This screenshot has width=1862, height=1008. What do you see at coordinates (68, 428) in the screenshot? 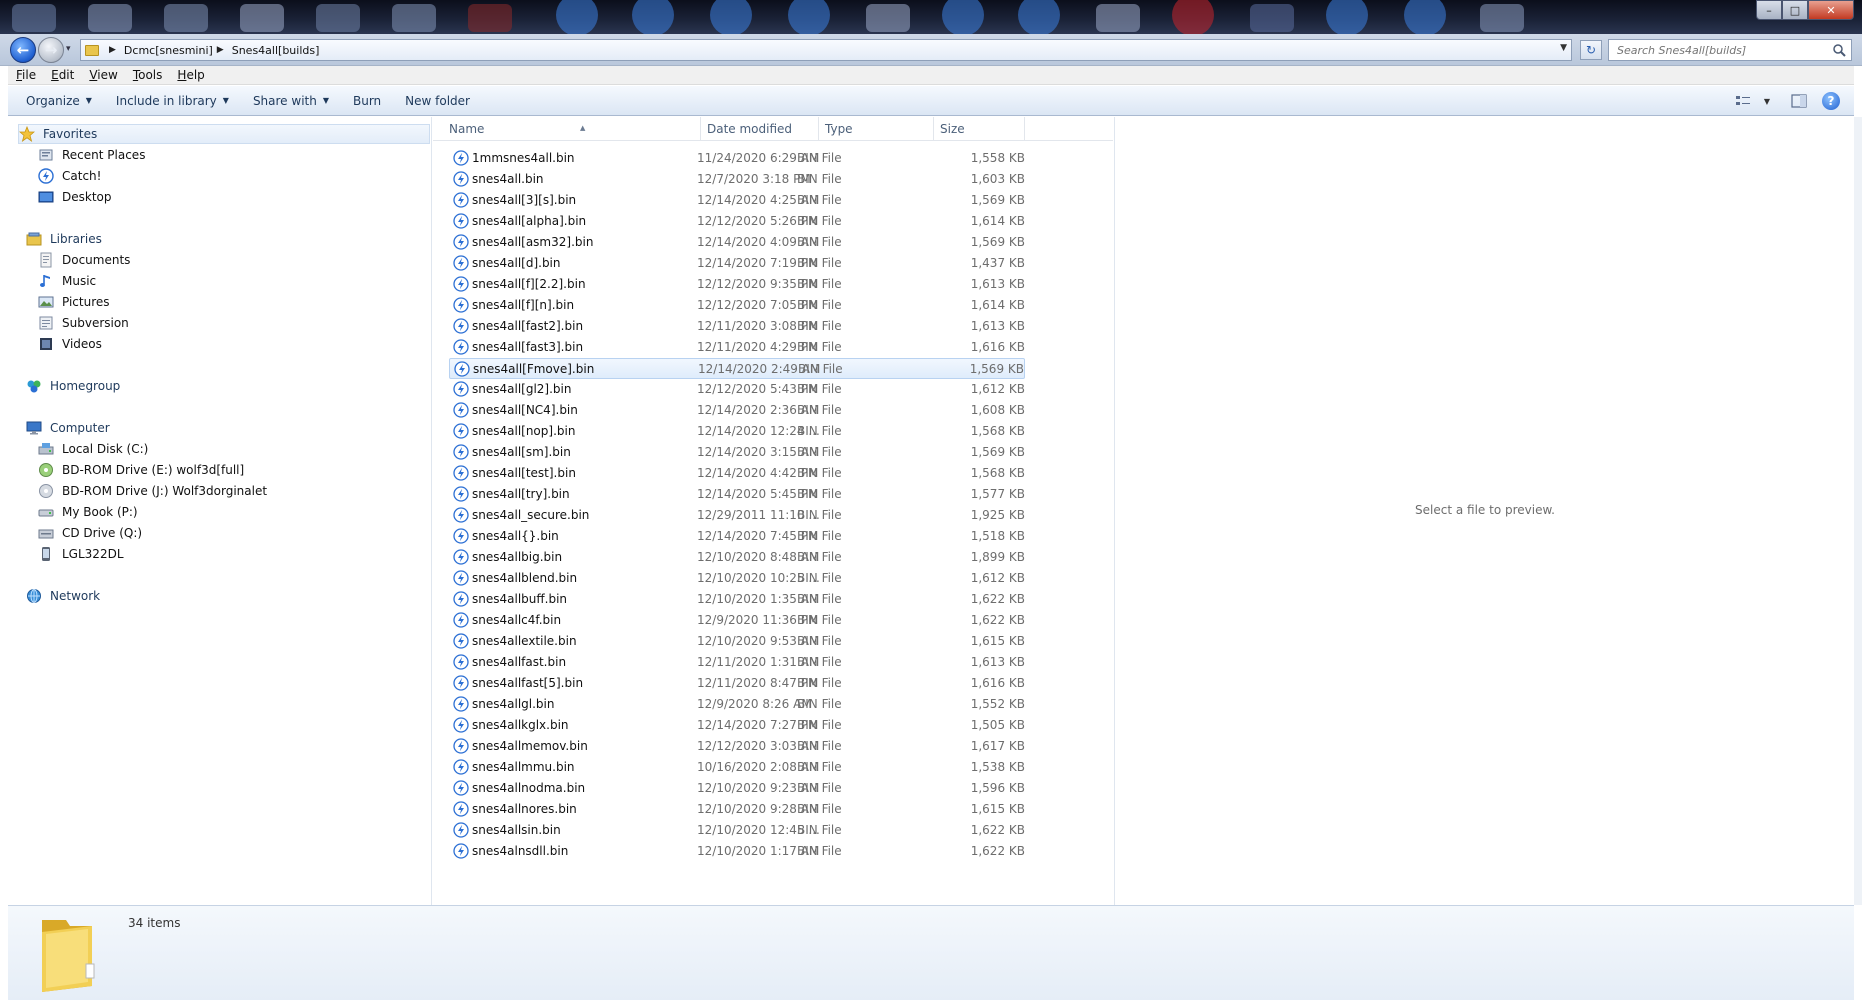
I see `nav-computer: Computer` at bounding box center [68, 428].